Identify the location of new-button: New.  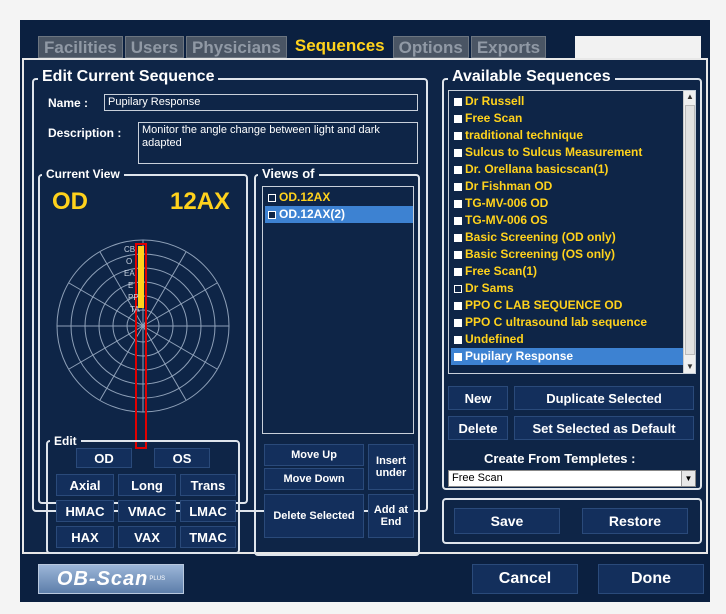
(478, 398).